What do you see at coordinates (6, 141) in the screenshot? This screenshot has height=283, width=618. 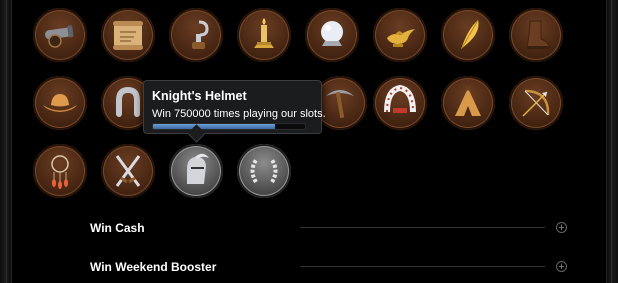 I see `frame-left` at bounding box center [6, 141].